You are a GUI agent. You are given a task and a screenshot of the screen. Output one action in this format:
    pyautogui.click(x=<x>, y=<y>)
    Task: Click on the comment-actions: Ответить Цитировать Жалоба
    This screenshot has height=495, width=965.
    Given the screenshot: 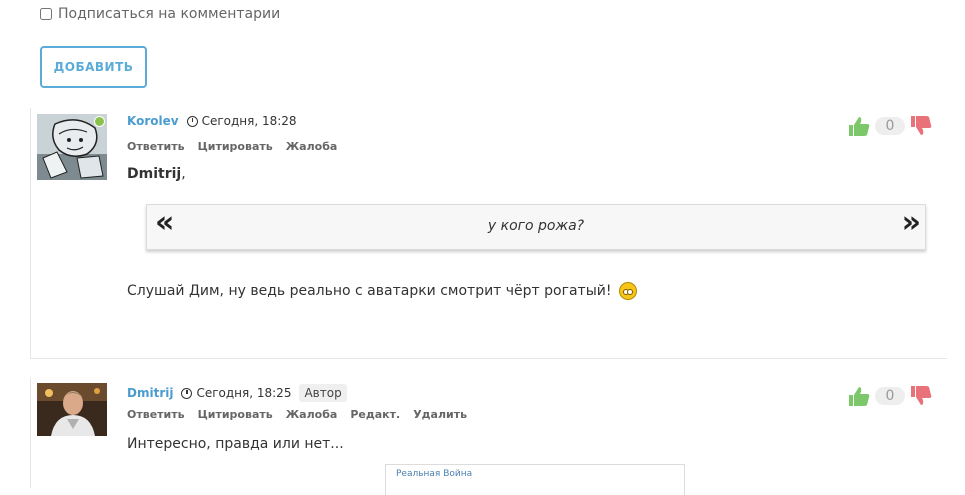 What is the action you would take?
    pyautogui.click(x=232, y=146)
    